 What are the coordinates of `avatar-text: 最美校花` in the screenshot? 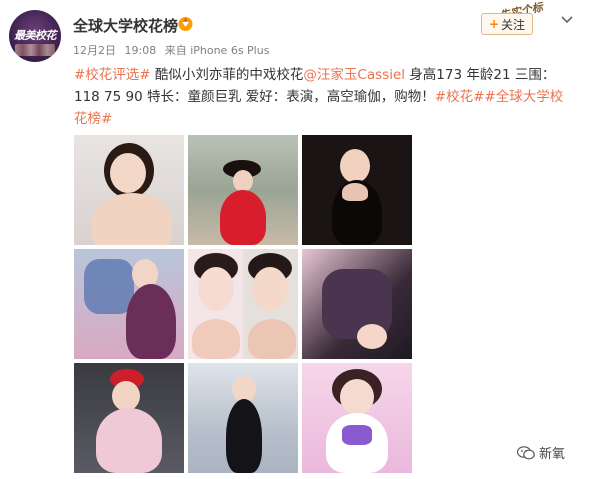 It's located at (35, 35).